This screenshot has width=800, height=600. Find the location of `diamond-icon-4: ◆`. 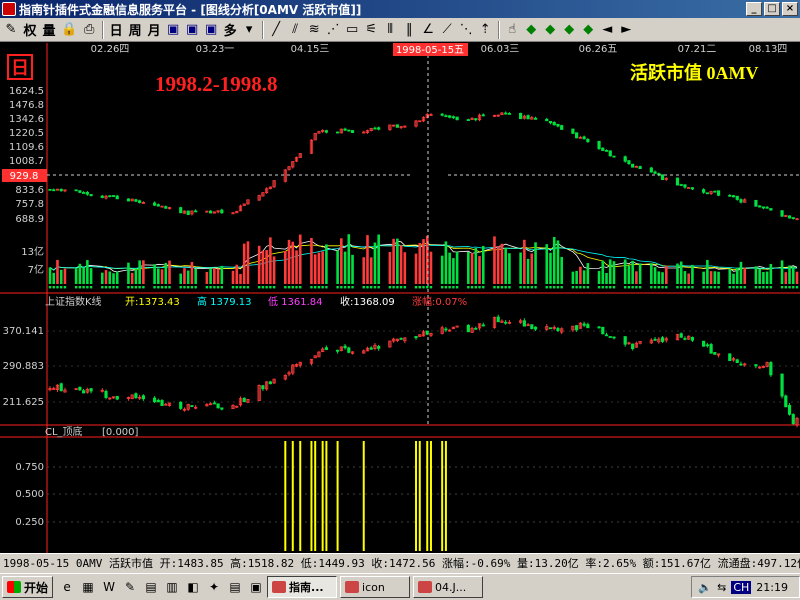

diamond-icon-4: ◆ is located at coordinates (588, 30).